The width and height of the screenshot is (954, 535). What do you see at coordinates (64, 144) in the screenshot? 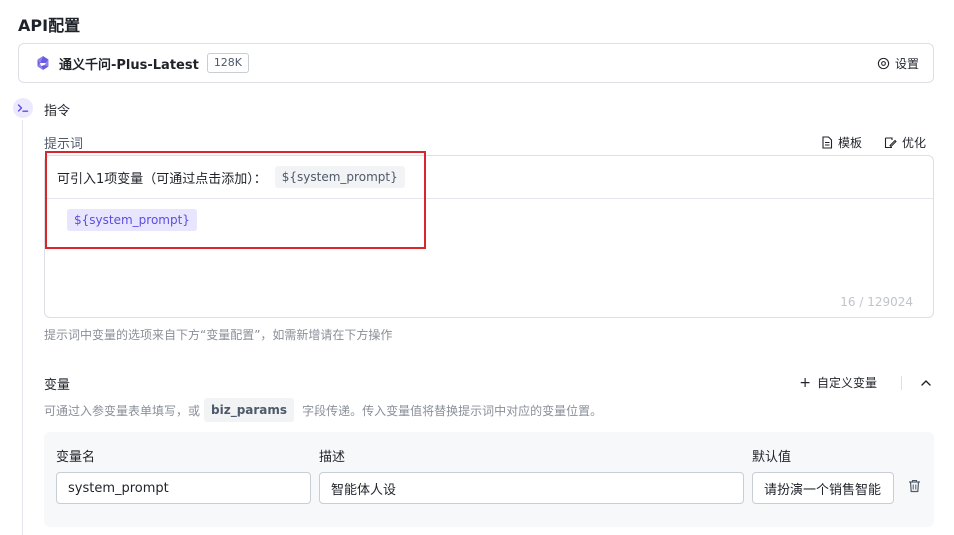
I see `prompt-label: 提示词` at bounding box center [64, 144].